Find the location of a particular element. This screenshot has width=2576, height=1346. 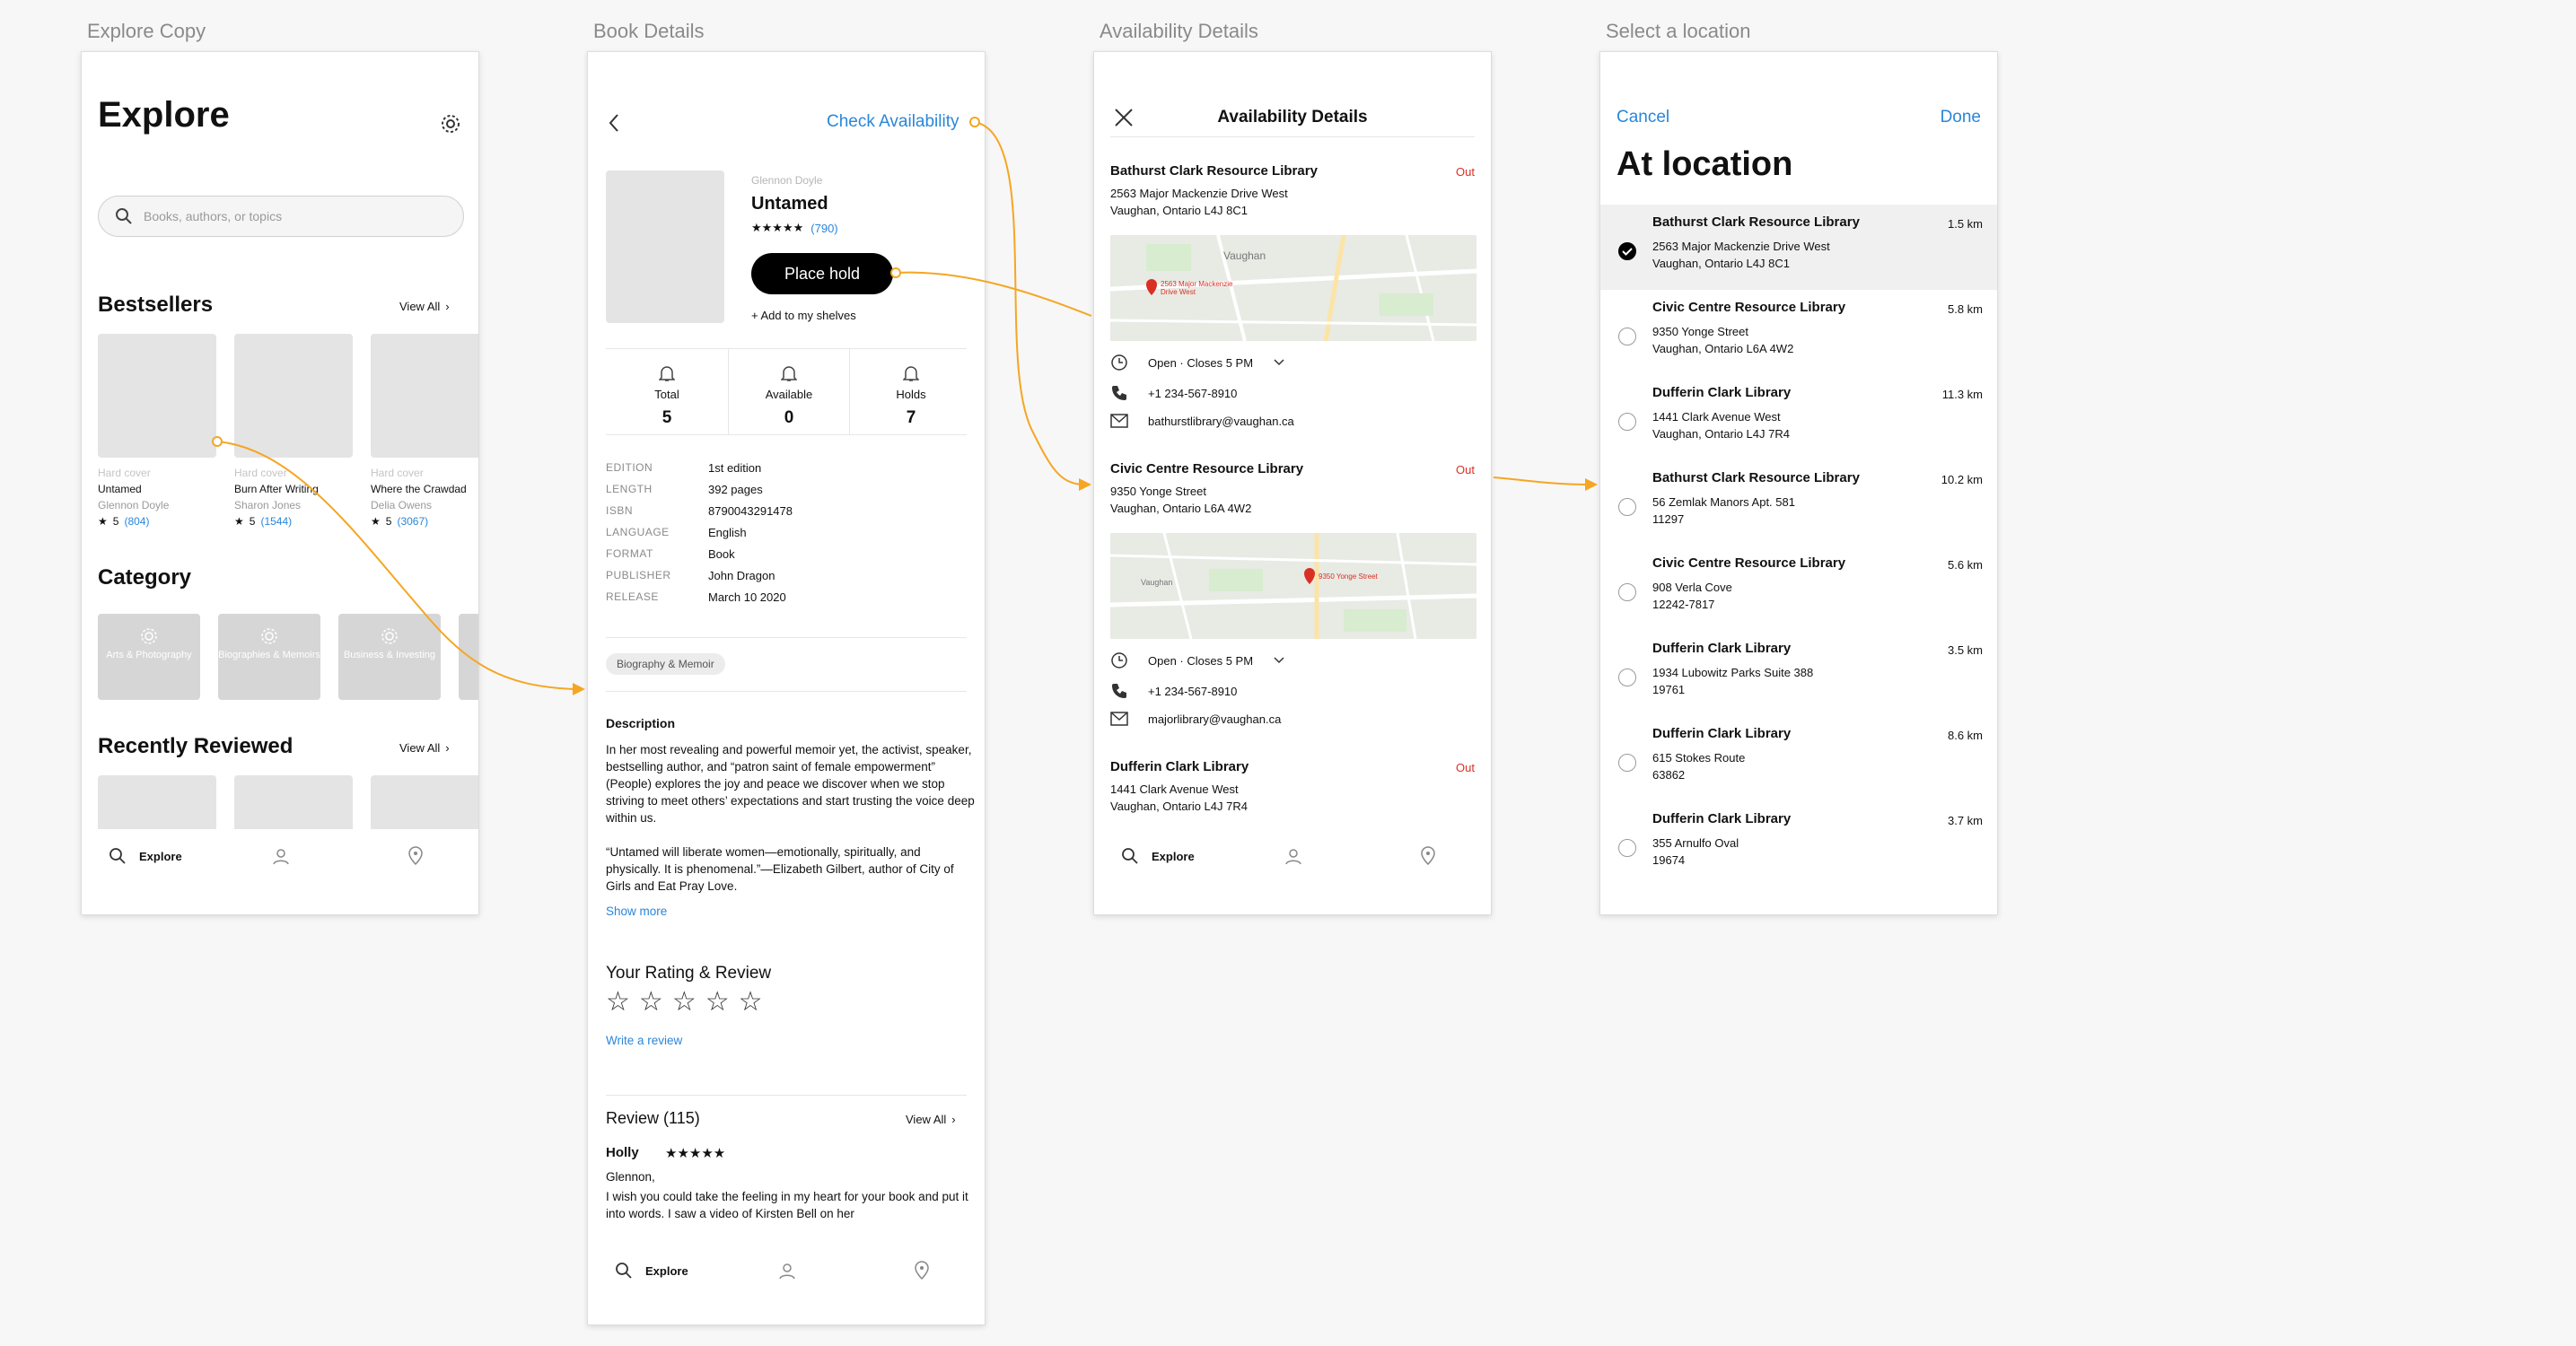

search-input: Books, authors, or topics is located at coordinates (281, 216).